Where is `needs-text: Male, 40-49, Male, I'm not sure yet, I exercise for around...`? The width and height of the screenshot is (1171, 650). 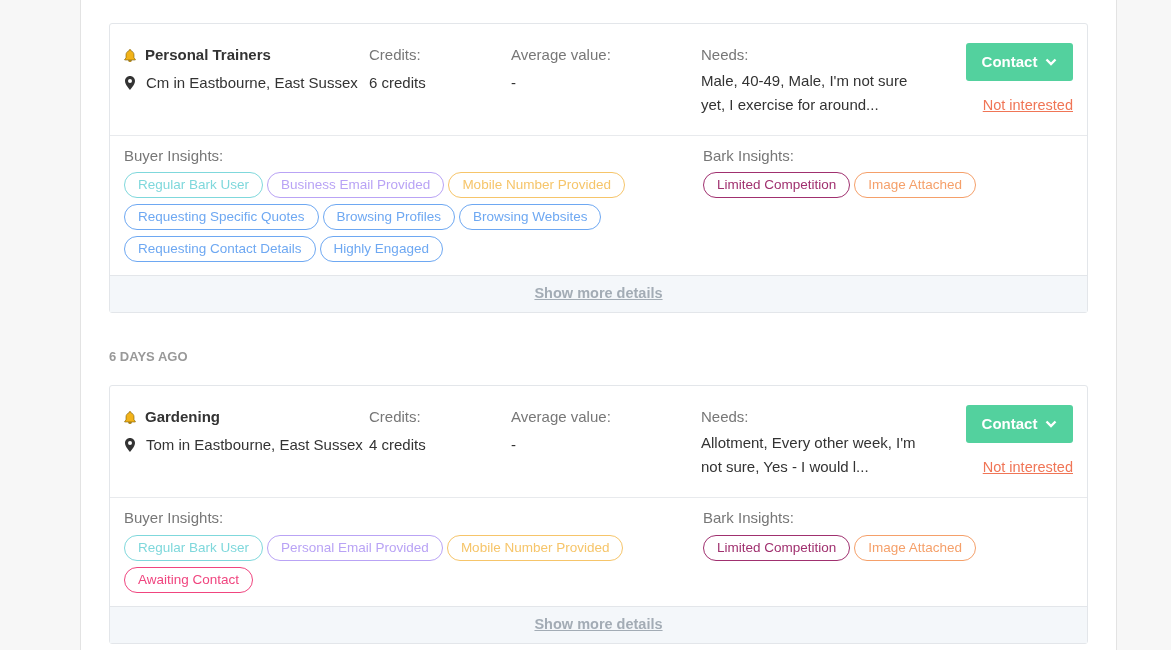
needs-text: Male, 40-49, Male, I'm not sure yet, I exercise for around... is located at coordinates (805, 92).